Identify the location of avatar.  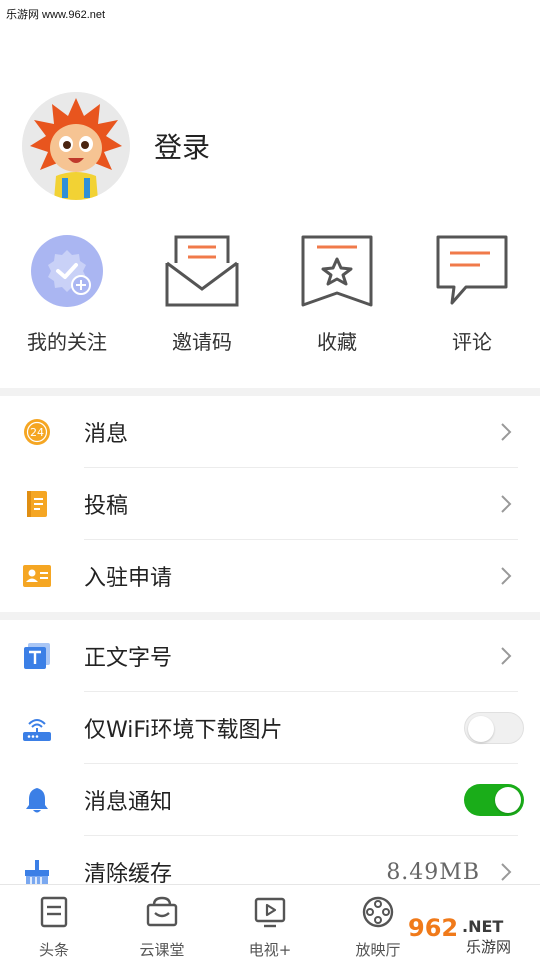
(76, 146).